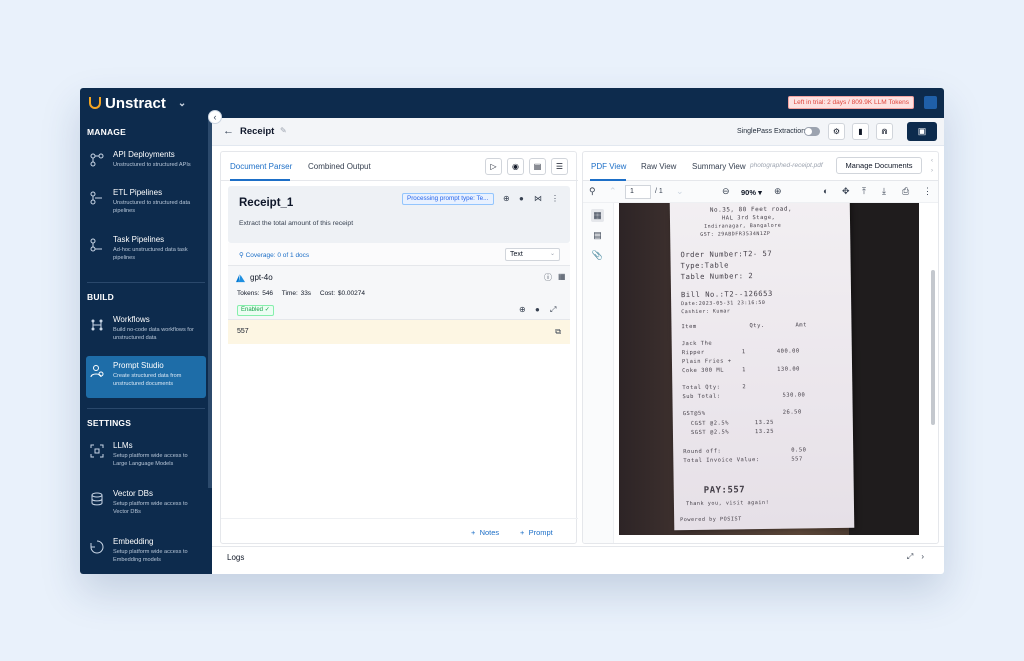  I want to click on receipt-line: 130.00, so click(788, 369).